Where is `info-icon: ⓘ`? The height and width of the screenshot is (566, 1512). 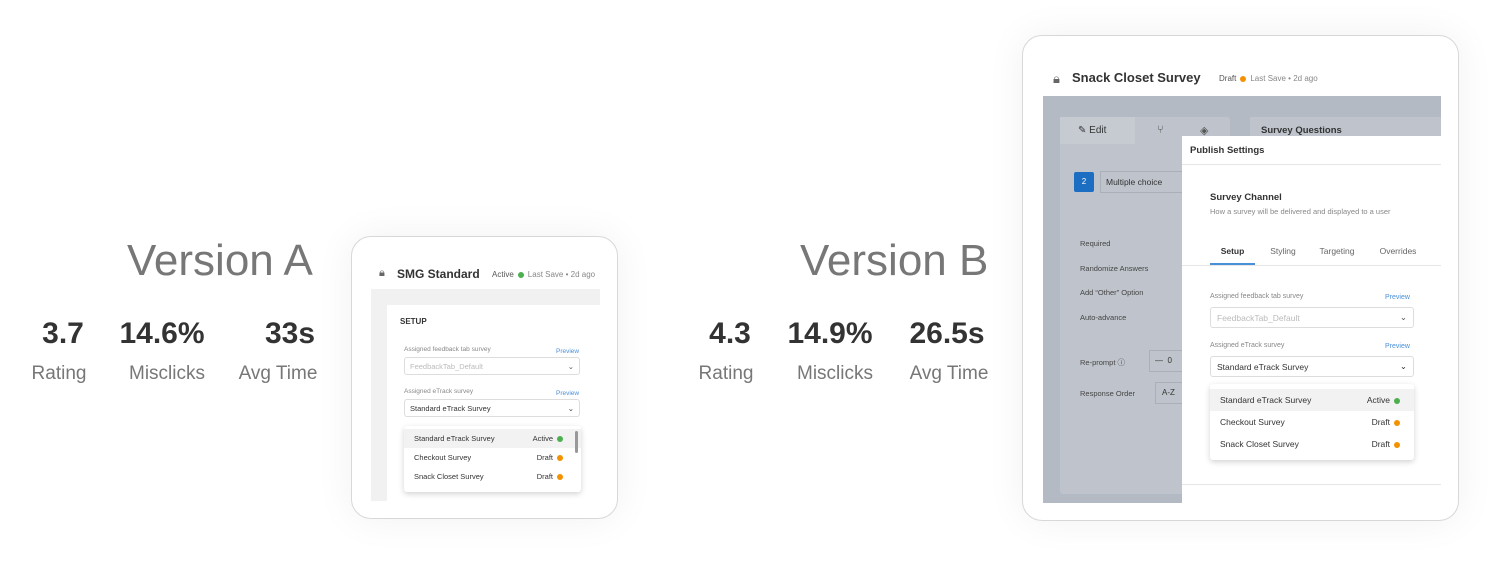
info-icon: ⓘ is located at coordinates (1121, 362).